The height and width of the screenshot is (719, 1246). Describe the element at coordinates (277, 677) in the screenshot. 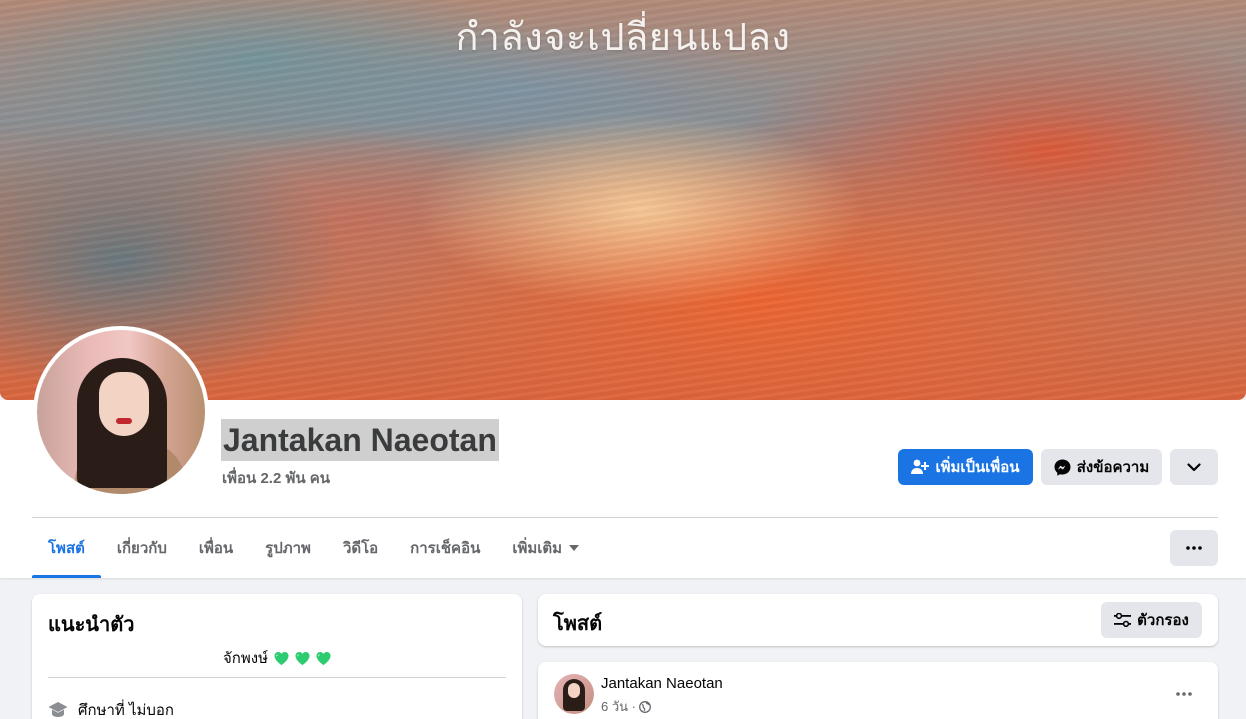

I see `intro-divider` at that location.